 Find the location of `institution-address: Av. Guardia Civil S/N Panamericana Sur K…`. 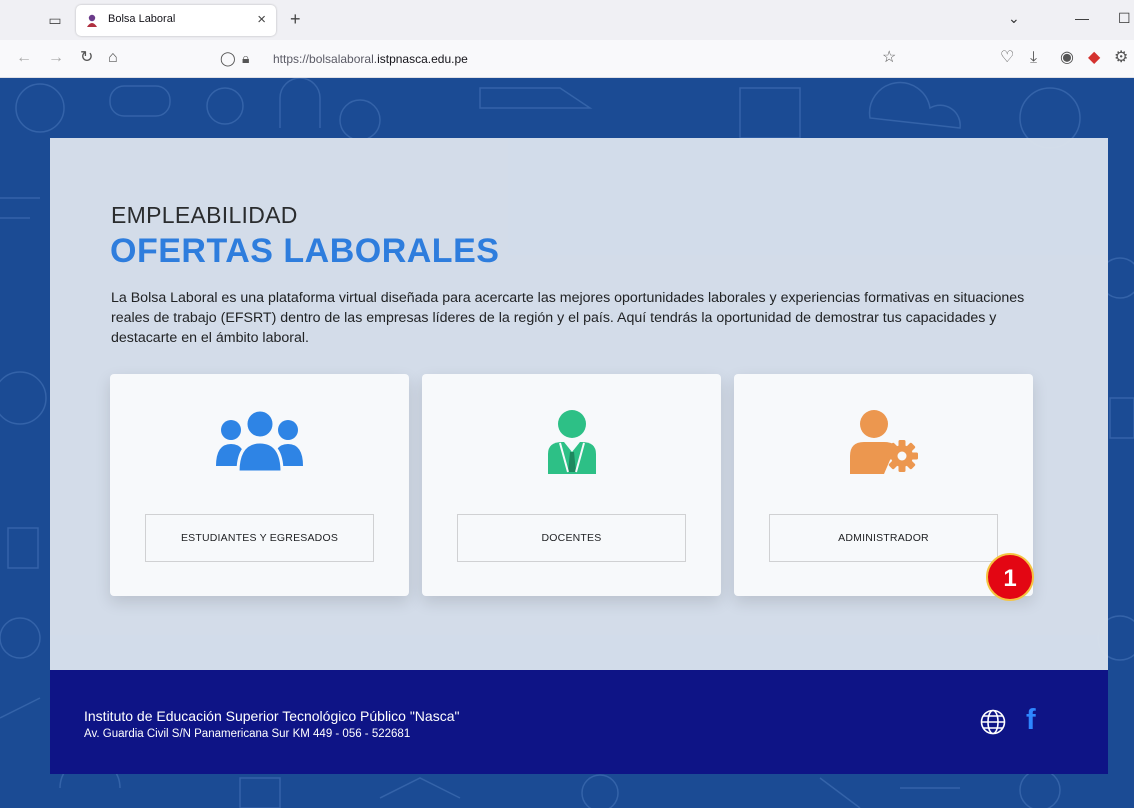

institution-address: Av. Guardia Civil S/N Panamericana Sur K… is located at coordinates (247, 734).